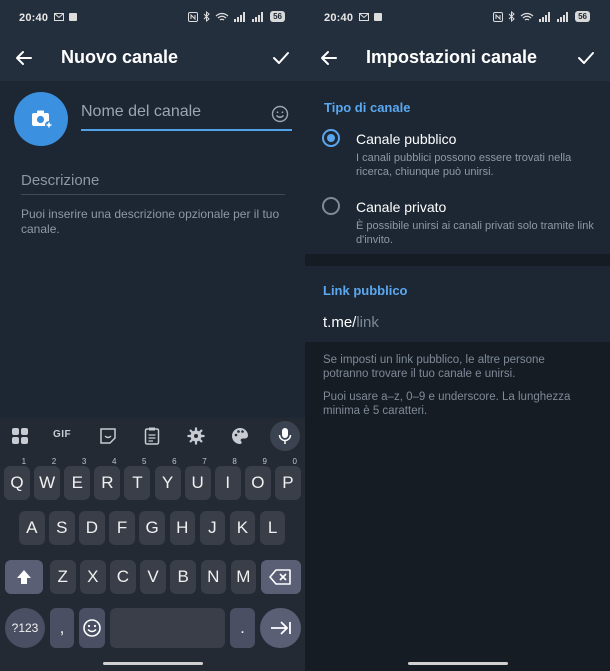 Image resolution: width=610 pixels, height=671 pixels. What do you see at coordinates (84, 461) in the screenshot?
I see `key-hint-number: 3` at bounding box center [84, 461].